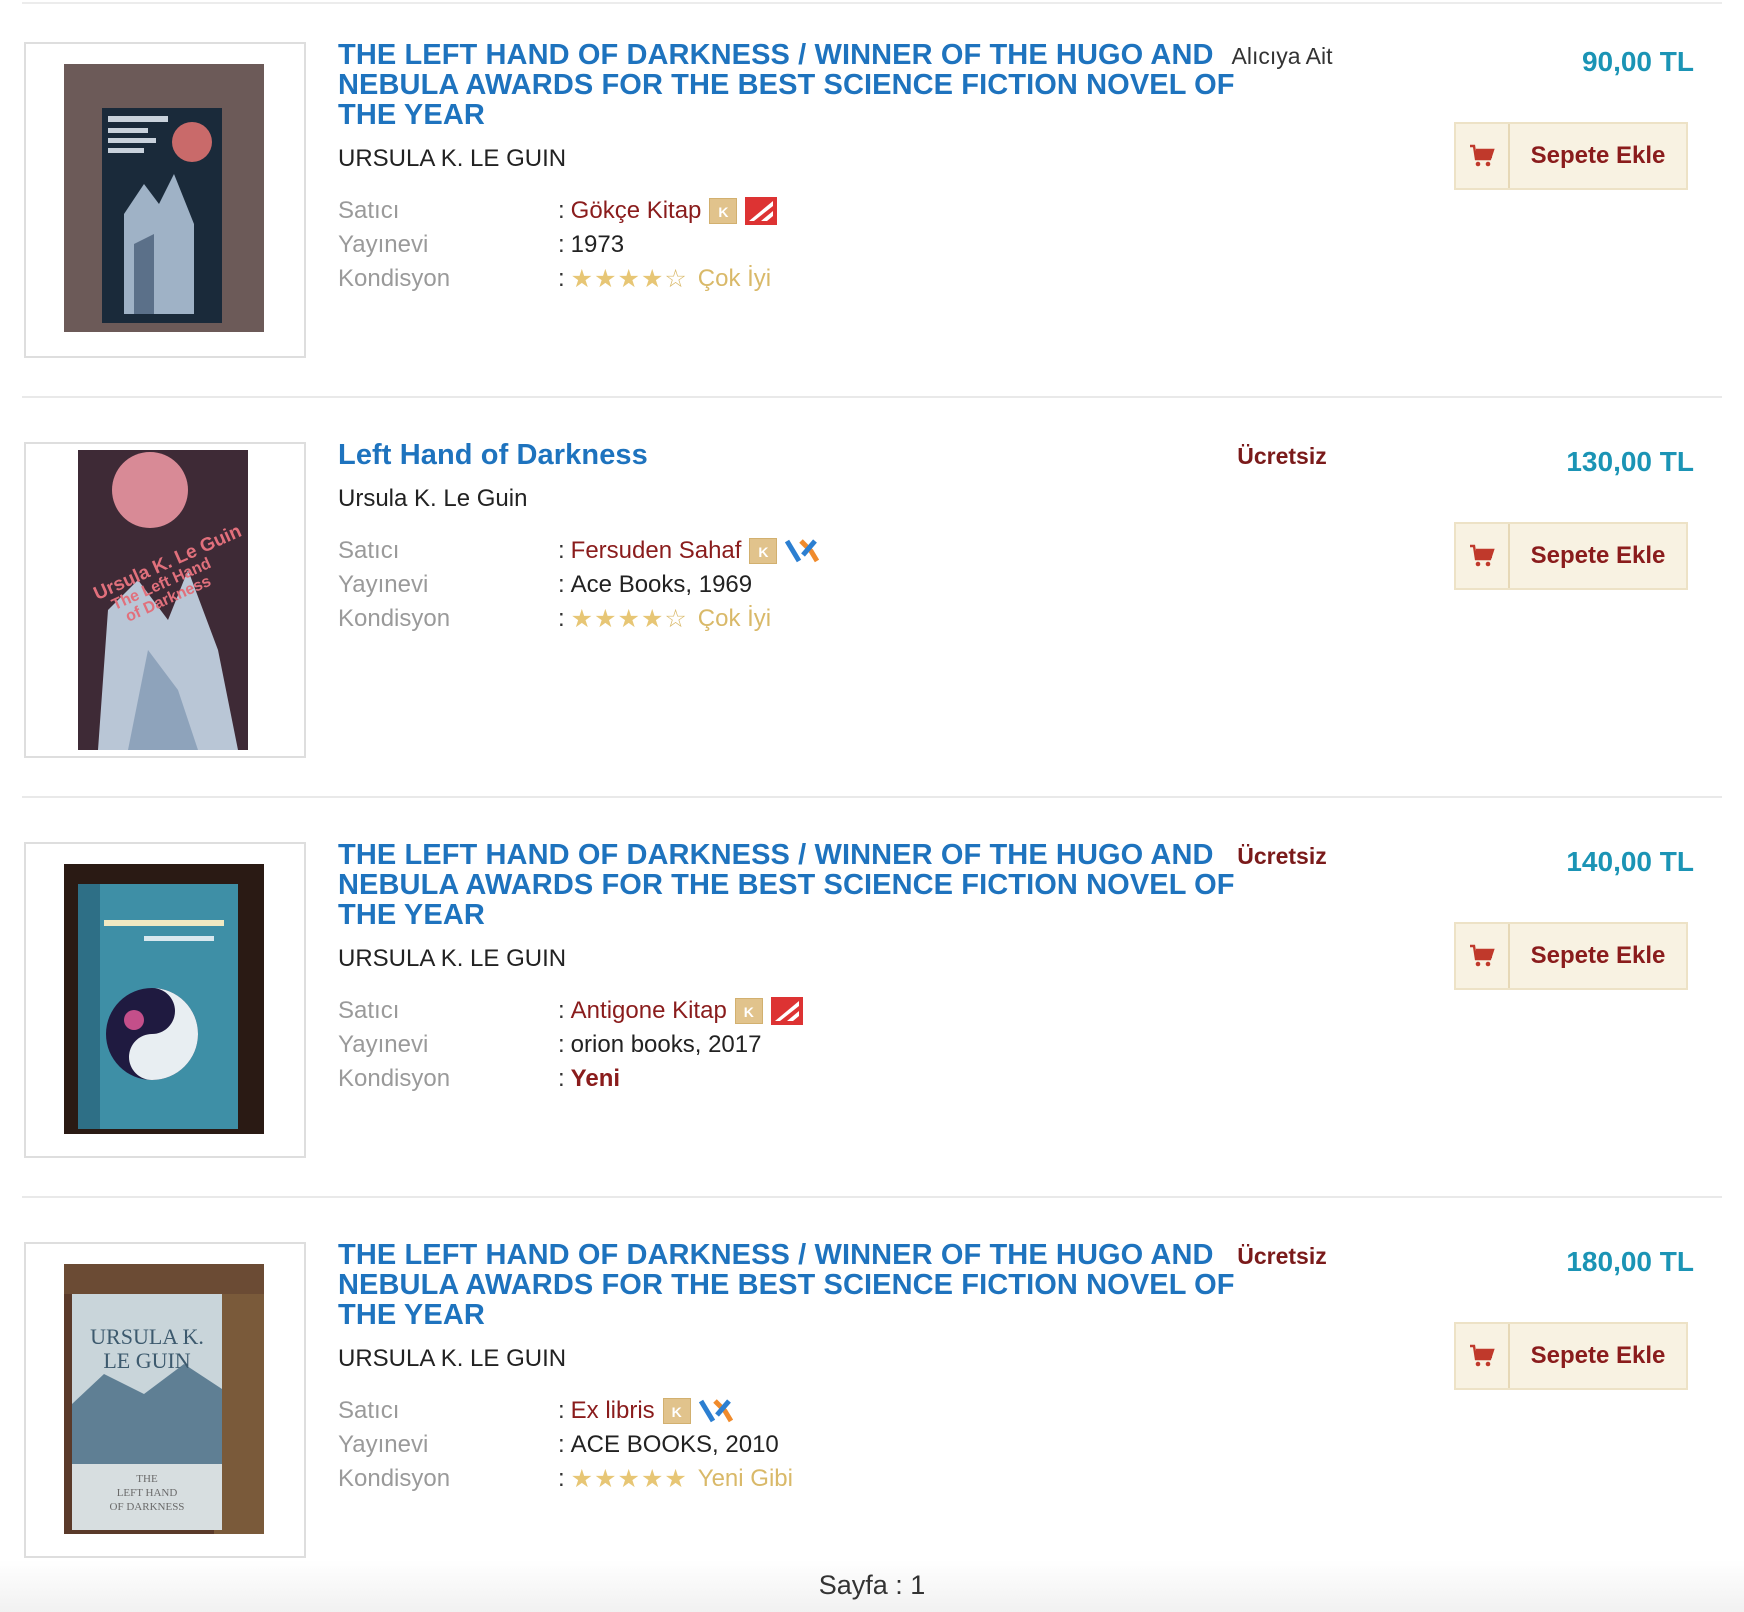 This screenshot has height=1612, width=1744. Describe the element at coordinates (1630, 861) in the screenshot. I see `price: 140,00 TL` at that location.